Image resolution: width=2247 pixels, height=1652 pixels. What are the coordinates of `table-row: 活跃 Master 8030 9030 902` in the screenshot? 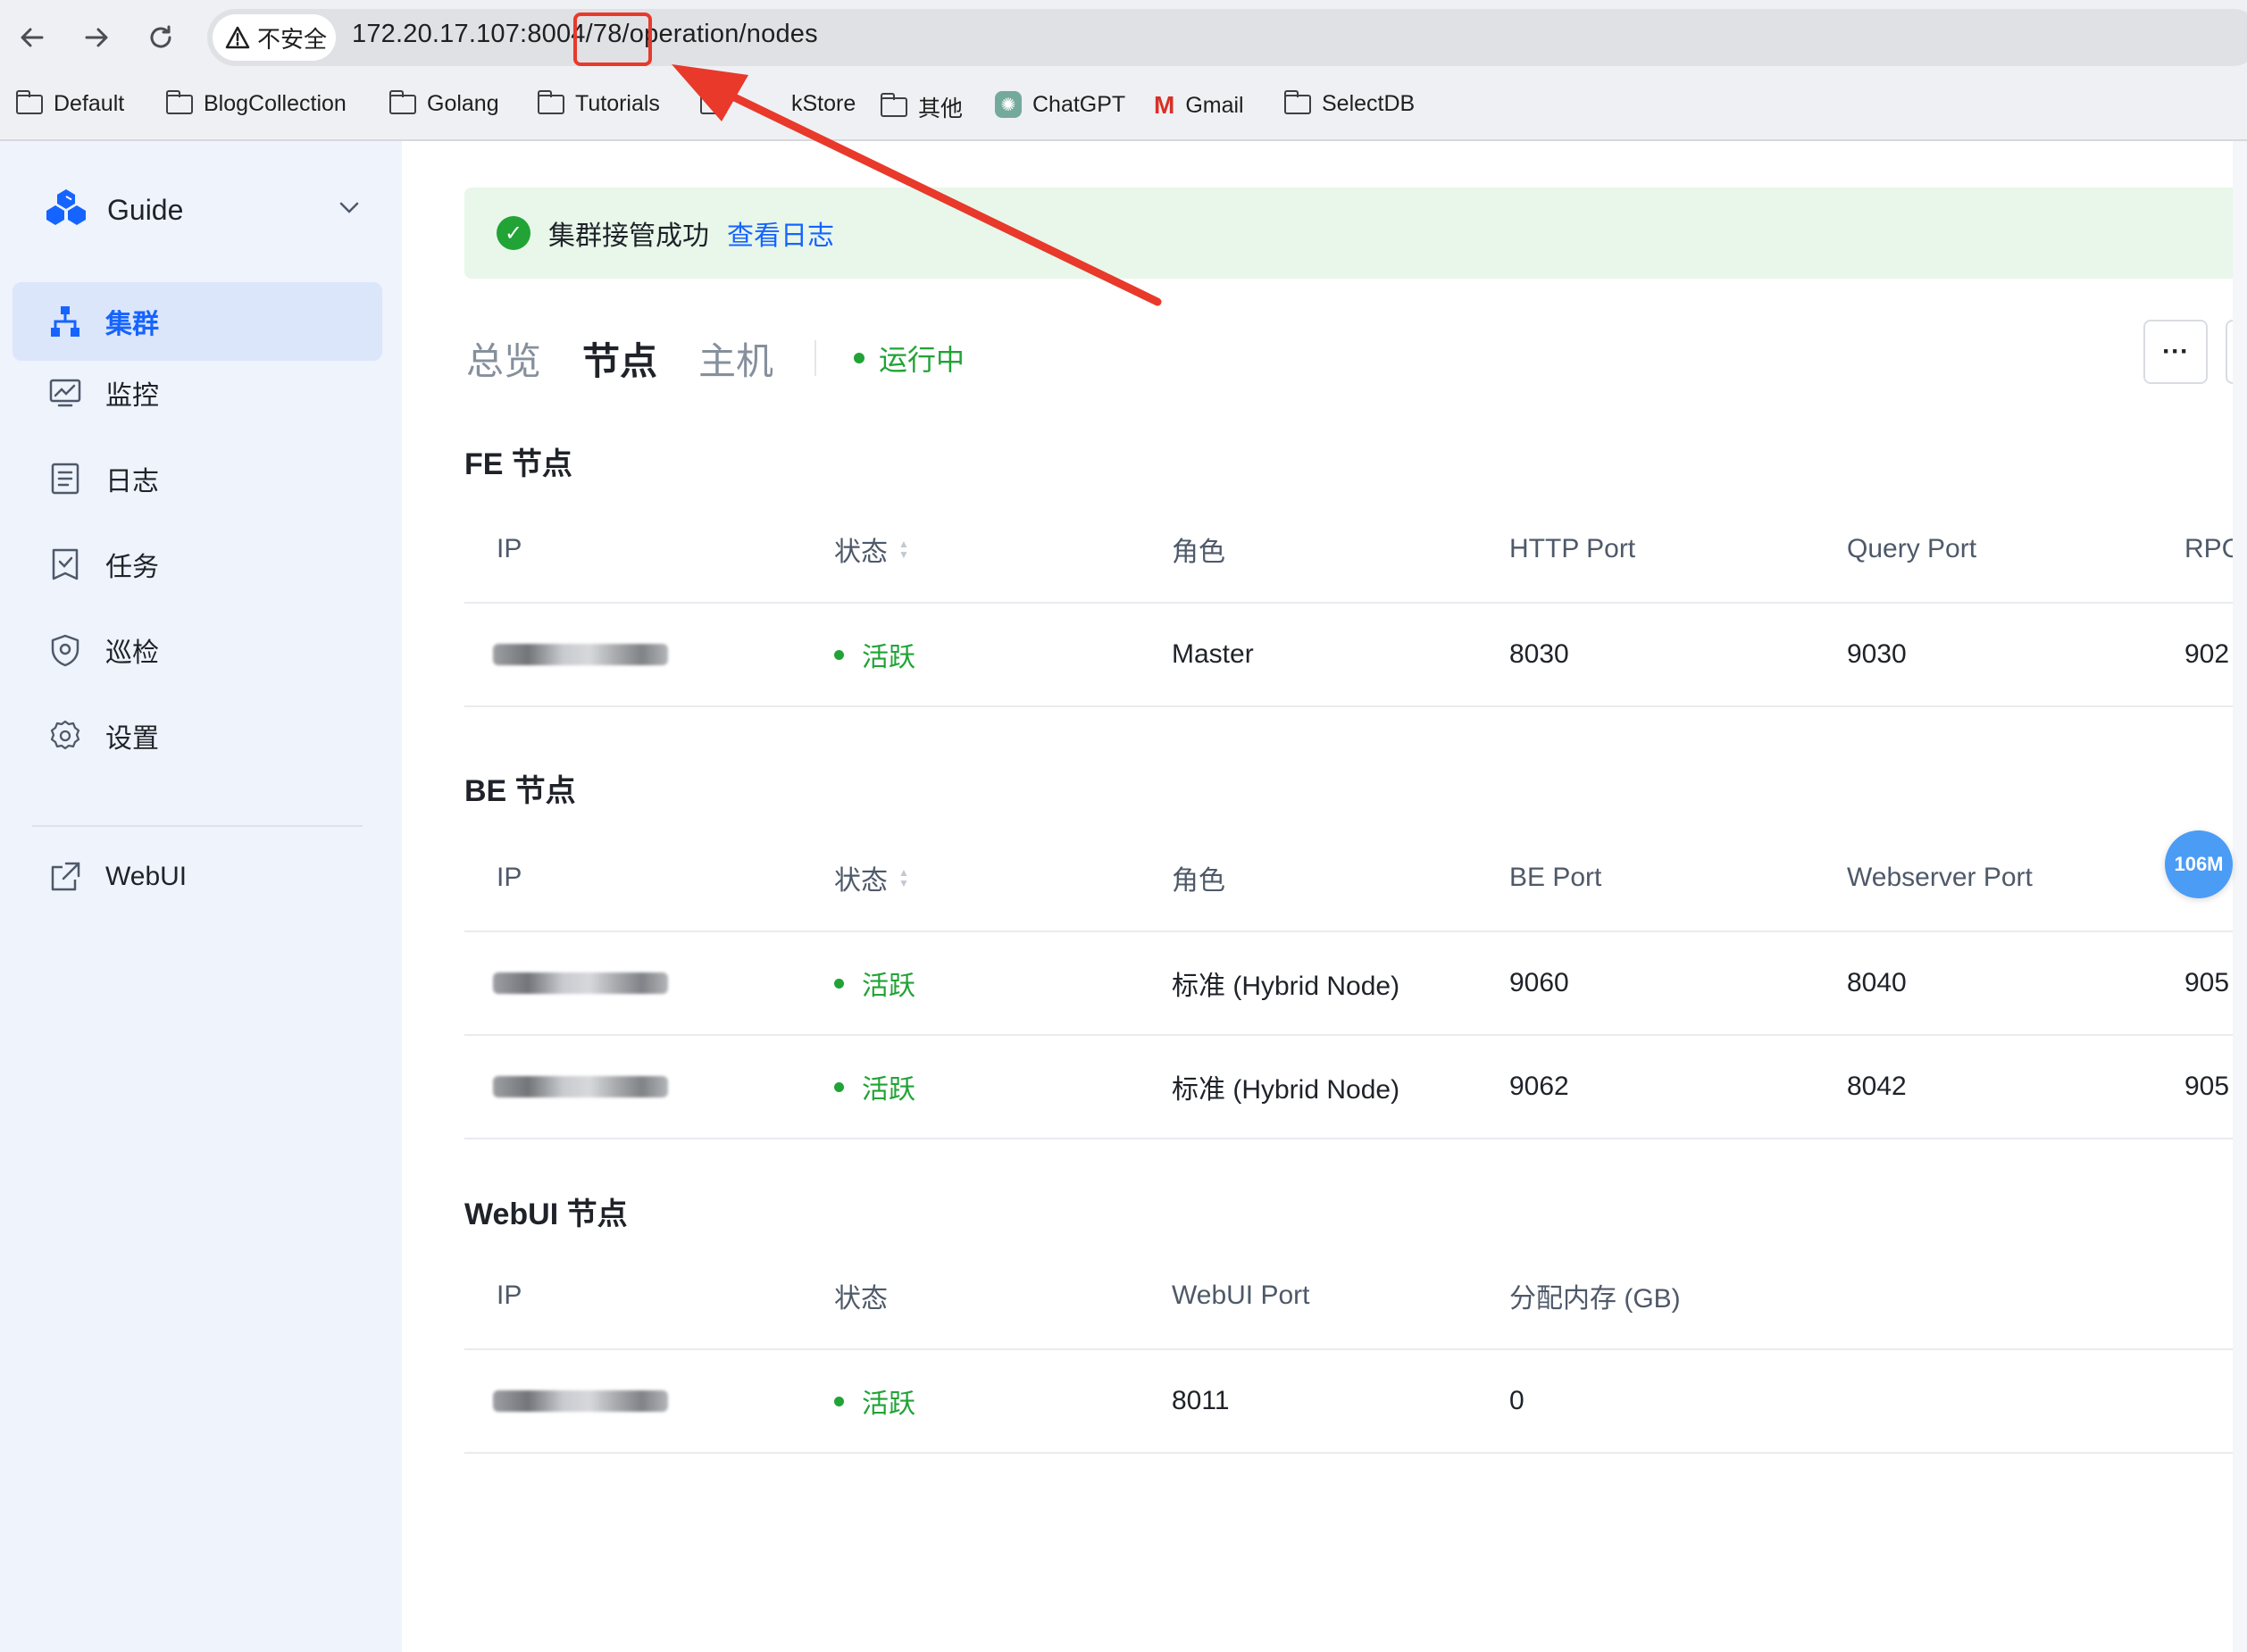 It's located at (1355, 655).